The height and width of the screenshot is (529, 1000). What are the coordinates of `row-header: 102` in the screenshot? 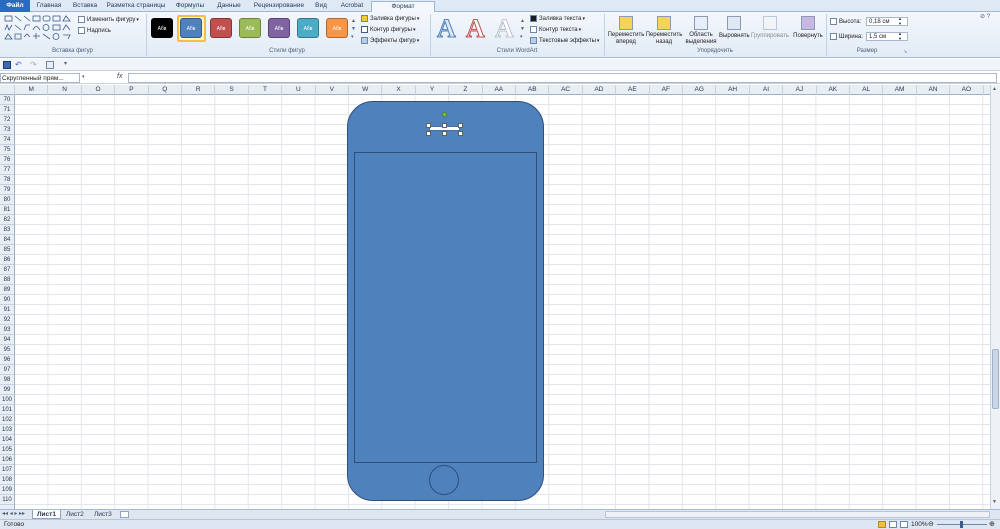 It's located at (7, 420).